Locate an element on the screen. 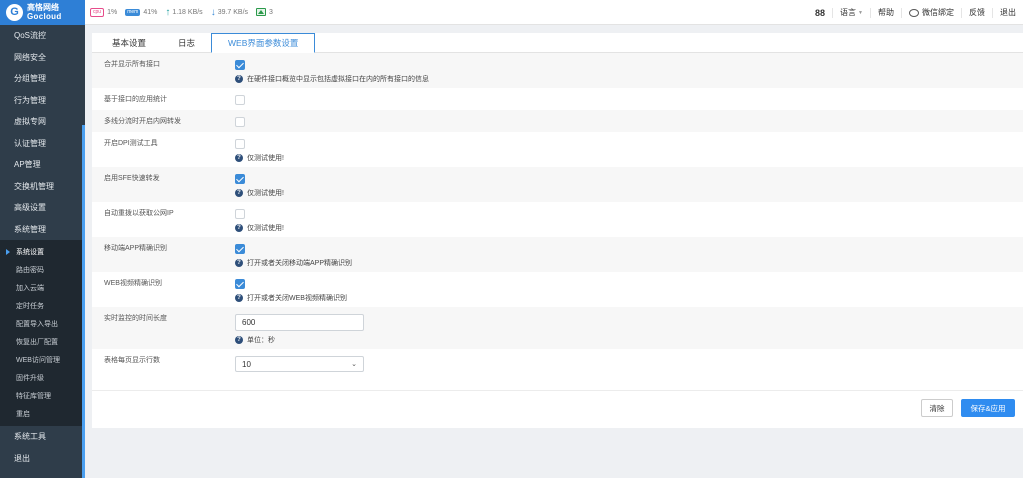 The width and height of the screenshot is (1023, 478). help-link: 帮助 is located at coordinates (885, 12).